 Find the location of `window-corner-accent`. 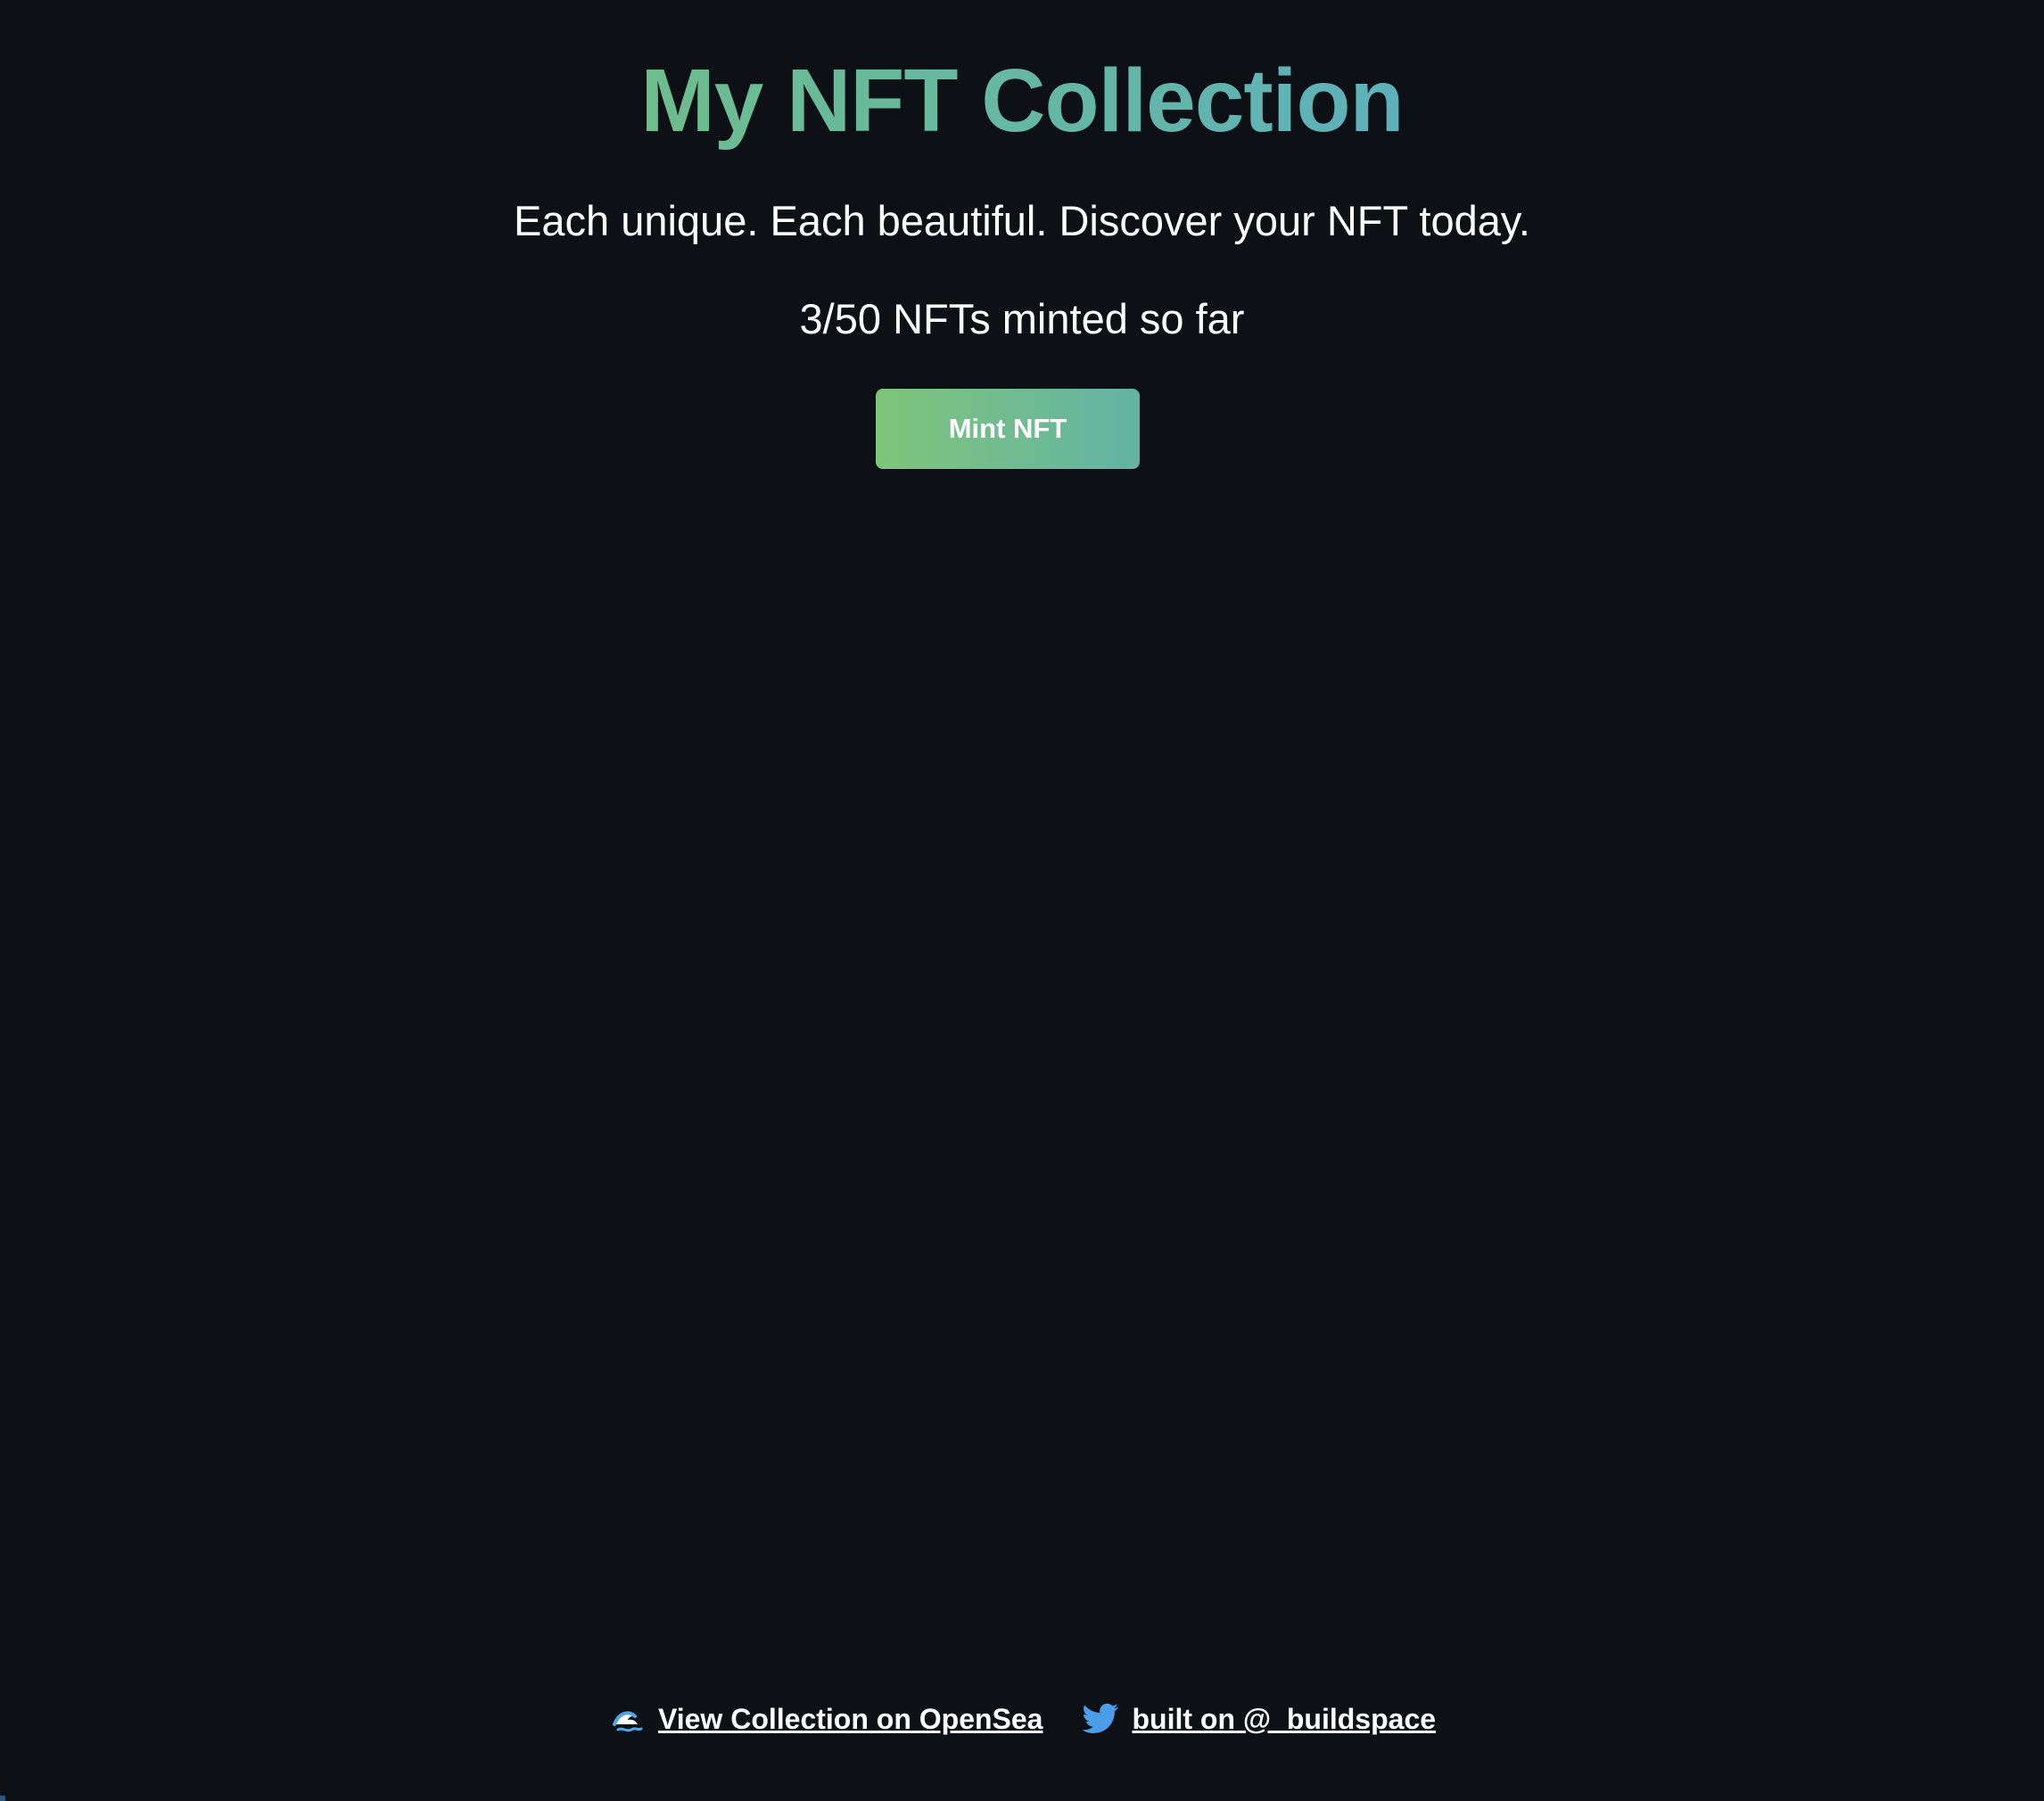

window-corner-accent is located at coordinates (3, 1798).